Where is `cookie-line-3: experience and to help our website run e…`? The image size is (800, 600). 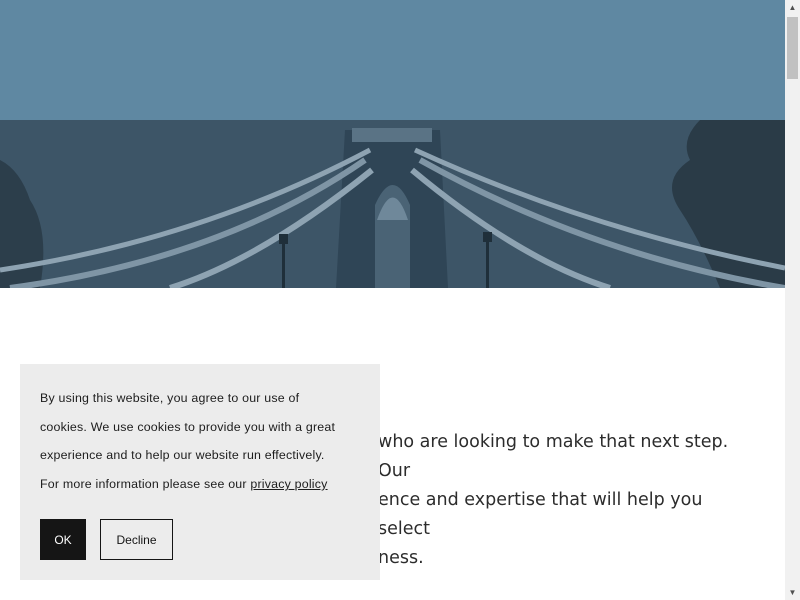 cookie-line-3: experience and to help our website run e… is located at coordinates (182, 455).